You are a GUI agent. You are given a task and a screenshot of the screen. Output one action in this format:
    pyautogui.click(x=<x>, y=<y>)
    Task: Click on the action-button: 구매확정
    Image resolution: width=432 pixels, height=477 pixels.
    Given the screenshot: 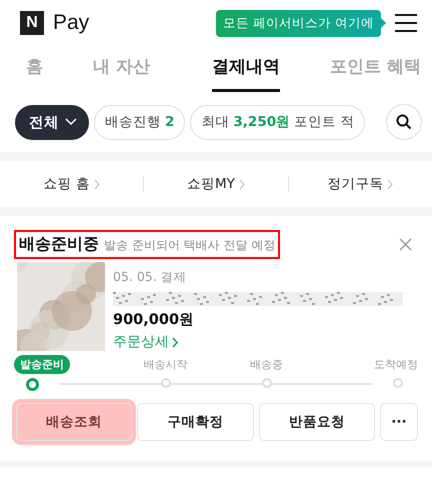 What is the action you would take?
    pyautogui.click(x=195, y=422)
    